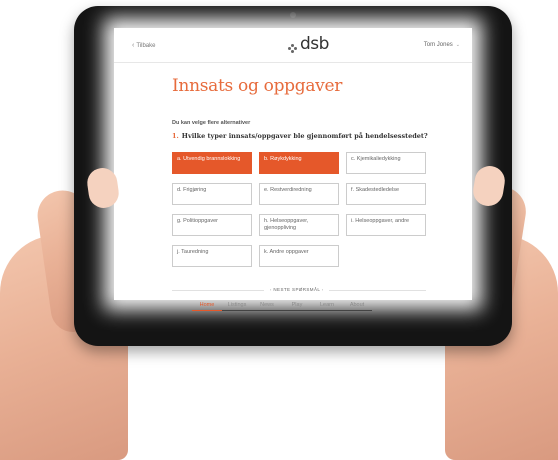 The image size is (558, 460). What do you see at coordinates (175, 136) in the screenshot?
I see `question-number: 1.` at bounding box center [175, 136].